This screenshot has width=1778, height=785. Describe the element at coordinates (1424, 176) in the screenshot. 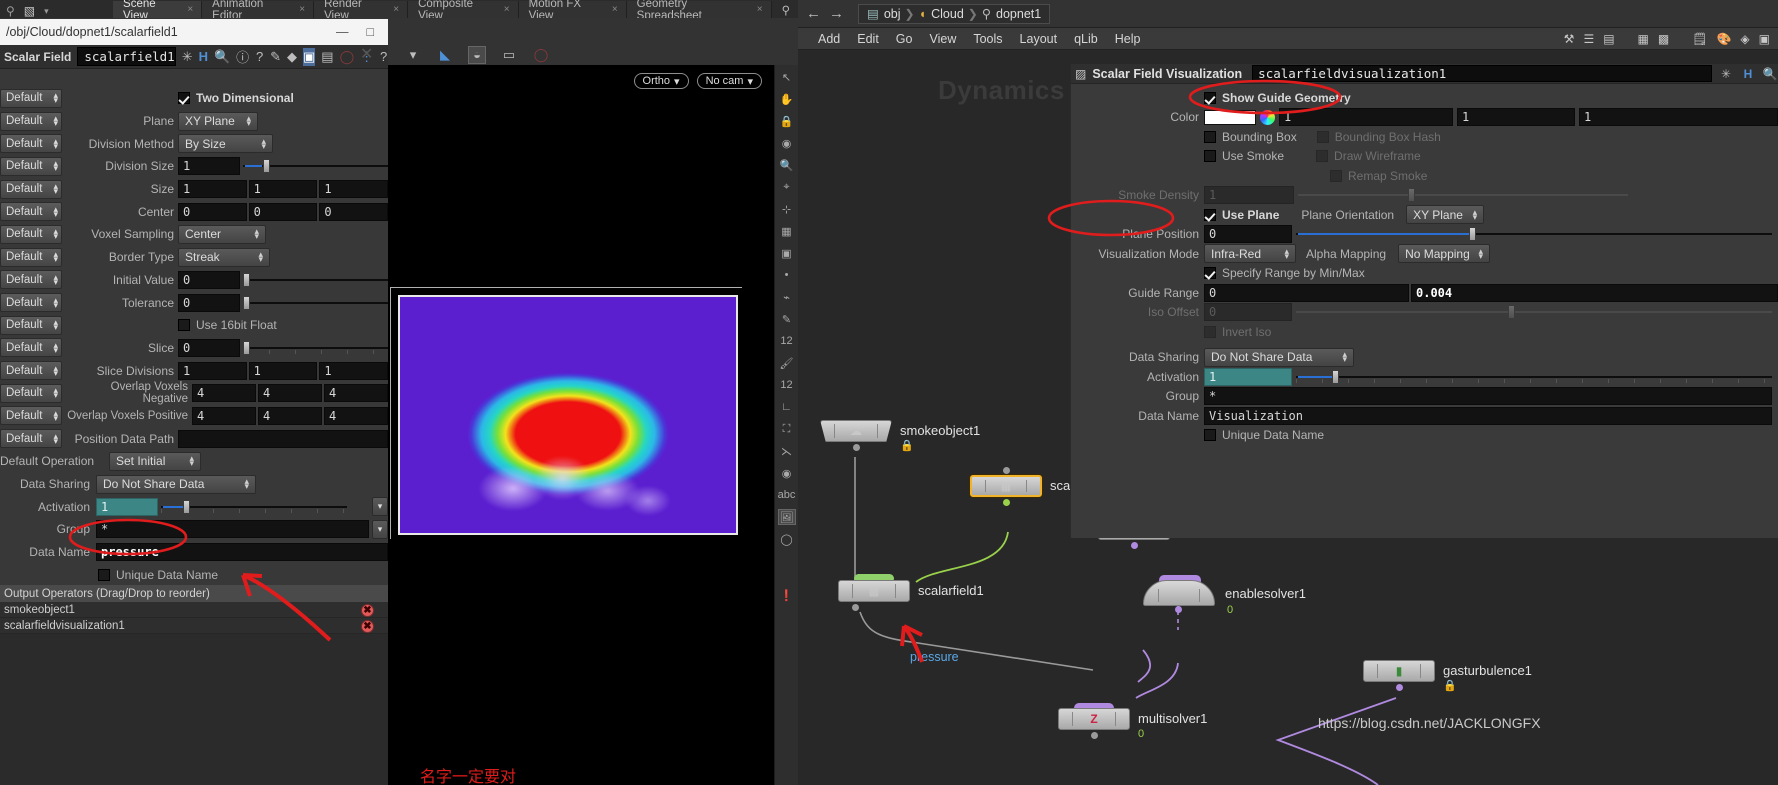

I see `row-remap-smoke: Remap Smoke` at that location.